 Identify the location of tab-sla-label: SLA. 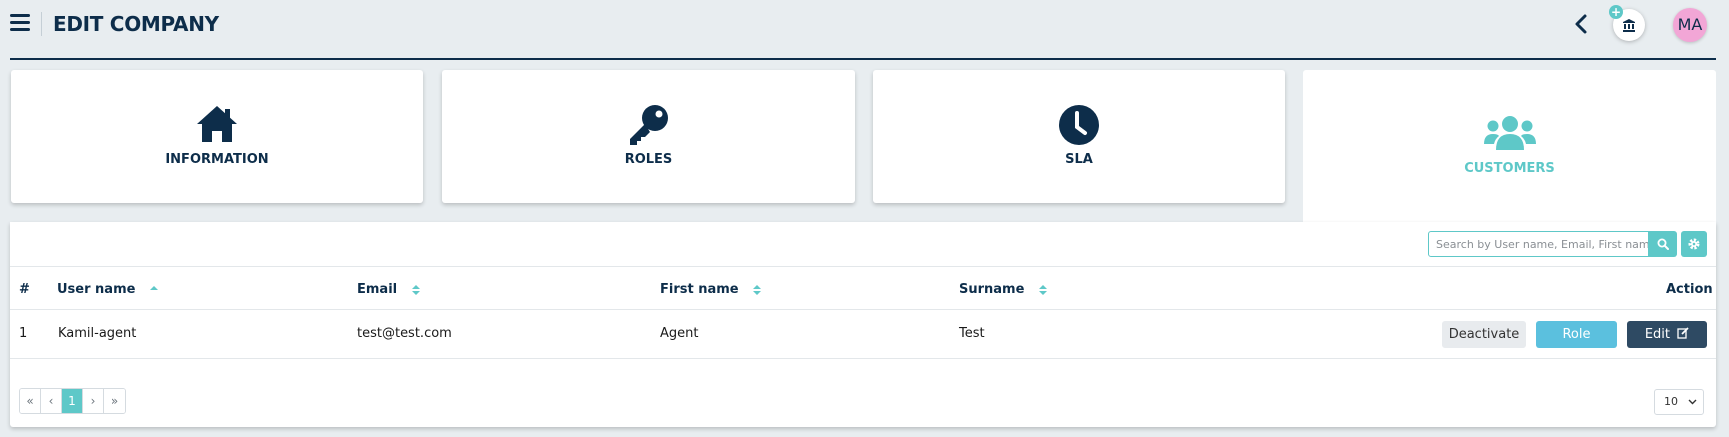
(1079, 159).